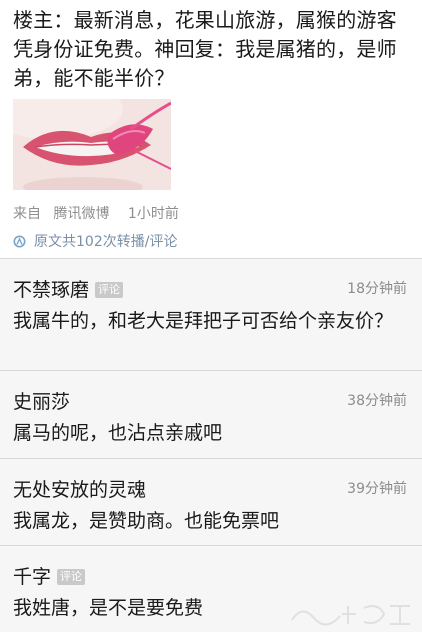  What do you see at coordinates (211, 415) in the screenshot?
I see `comment-item: 史丽莎 38分钟前 属马的呢，也沾点亲戚吧` at bounding box center [211, 415].